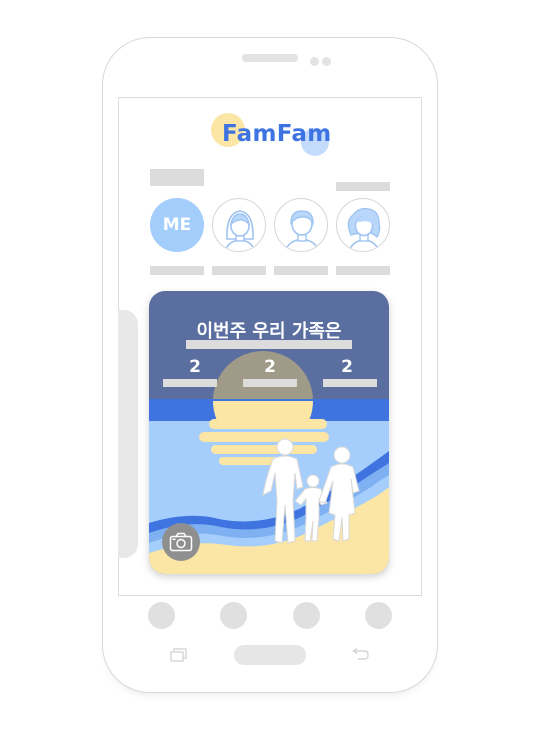 The image size is (540, 735). I want to click on camera-icon, so click(181, 542).